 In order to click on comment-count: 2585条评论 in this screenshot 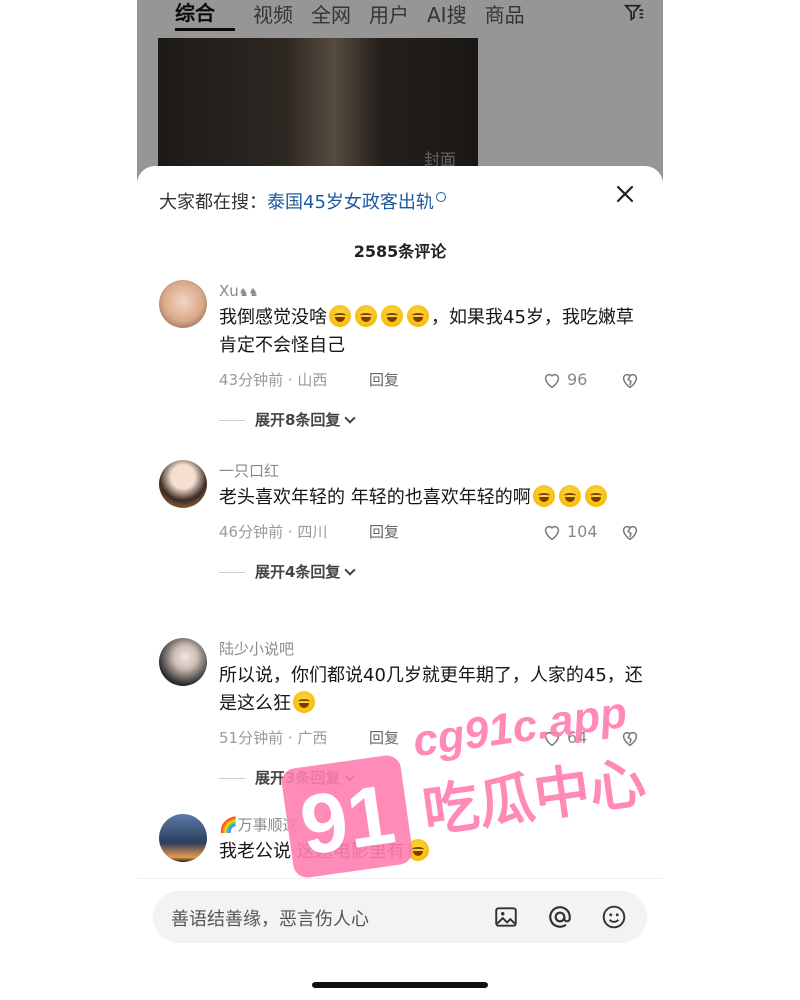, I will do `click(400, 251)`.